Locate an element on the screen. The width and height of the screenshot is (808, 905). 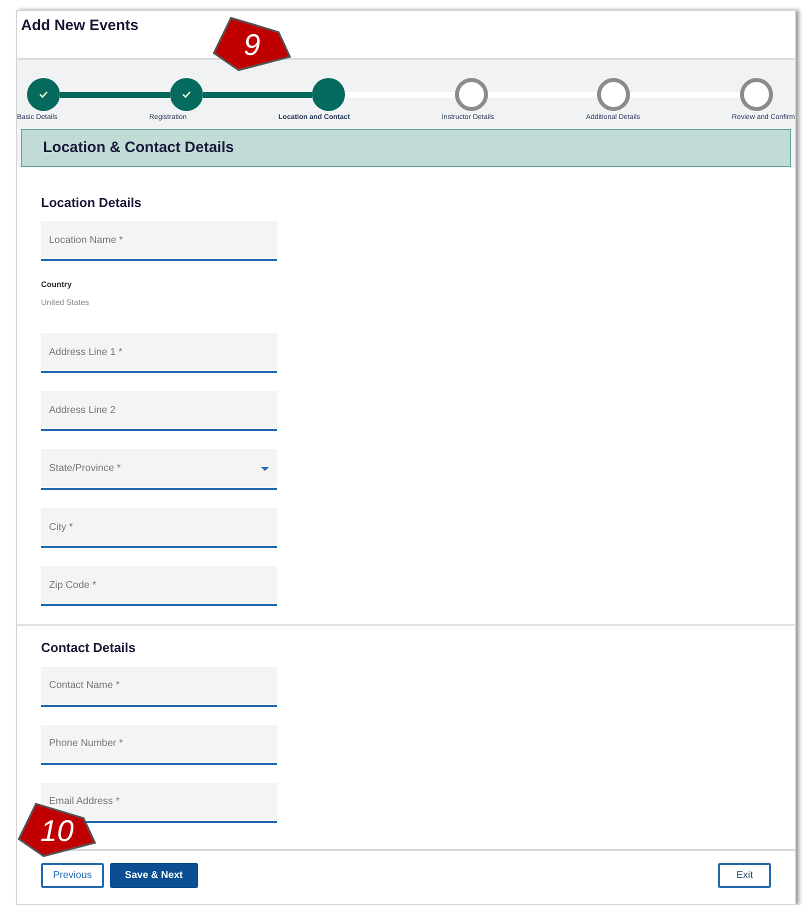
step-current-circle is located at coordinates (329, 94).